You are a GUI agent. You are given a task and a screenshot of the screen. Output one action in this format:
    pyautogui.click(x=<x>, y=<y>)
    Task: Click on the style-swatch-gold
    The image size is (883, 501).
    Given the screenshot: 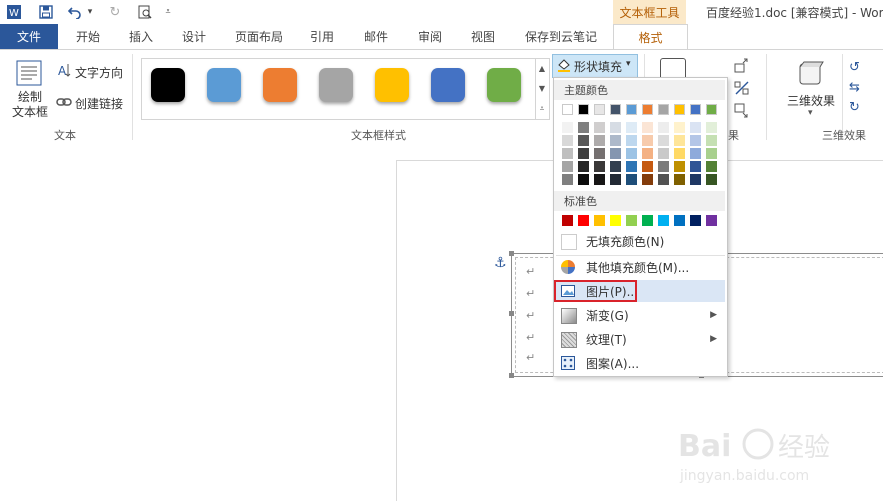 What is the action you would take?
    pyautogui.click(x=392, y=85)
    